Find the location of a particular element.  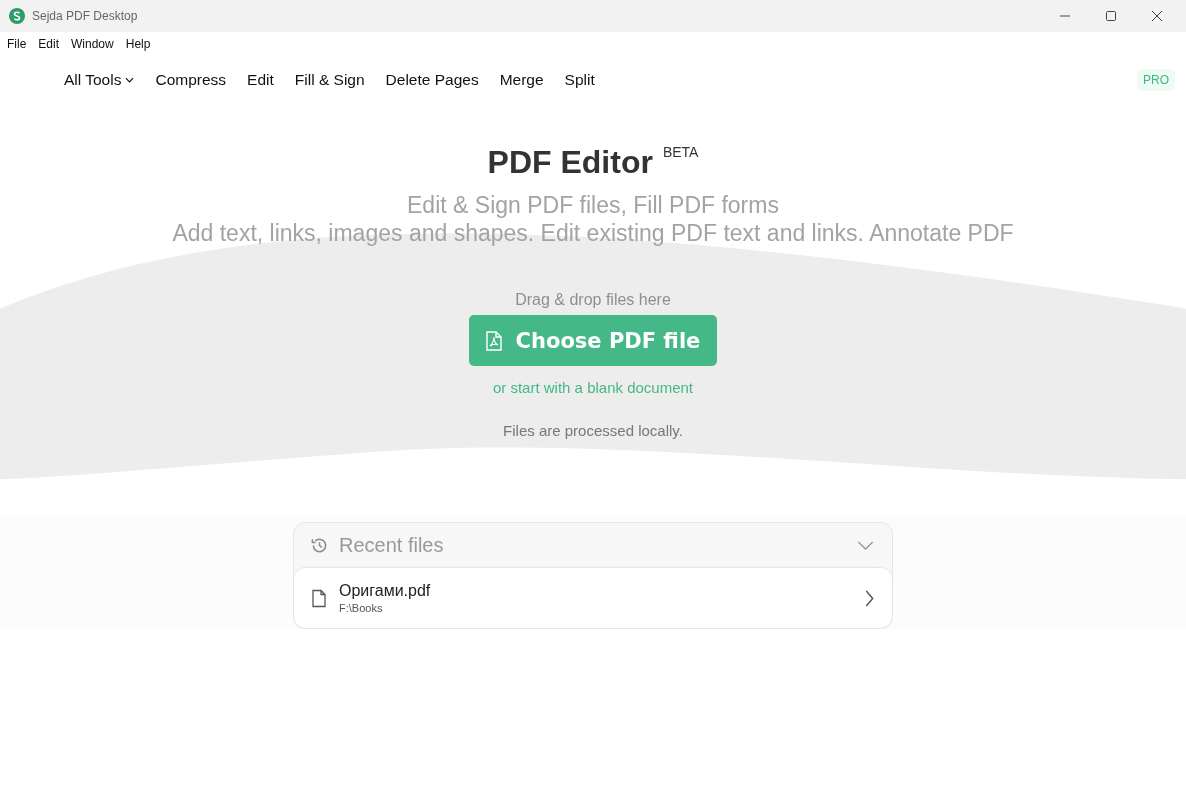

description: Add text, links, images and shapes. Edit existing PDF text and links. Annotate PDF is located at coordinates (593, 233).